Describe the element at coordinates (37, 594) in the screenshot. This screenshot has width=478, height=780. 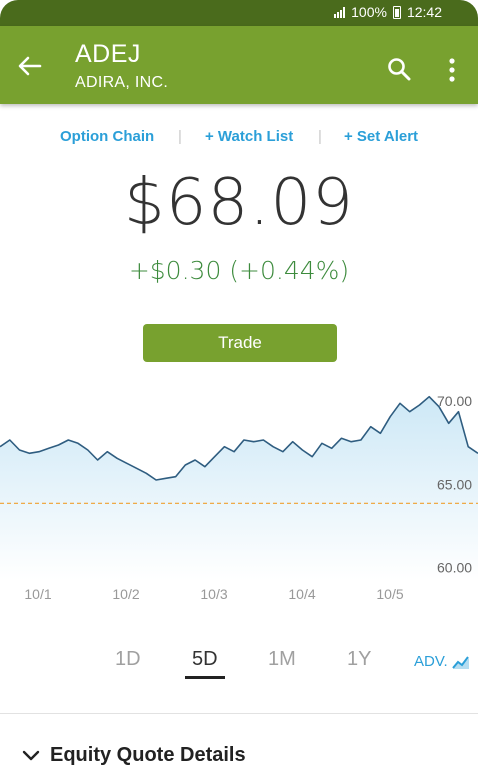
I see `x-tick-label: 10/1` at that location.